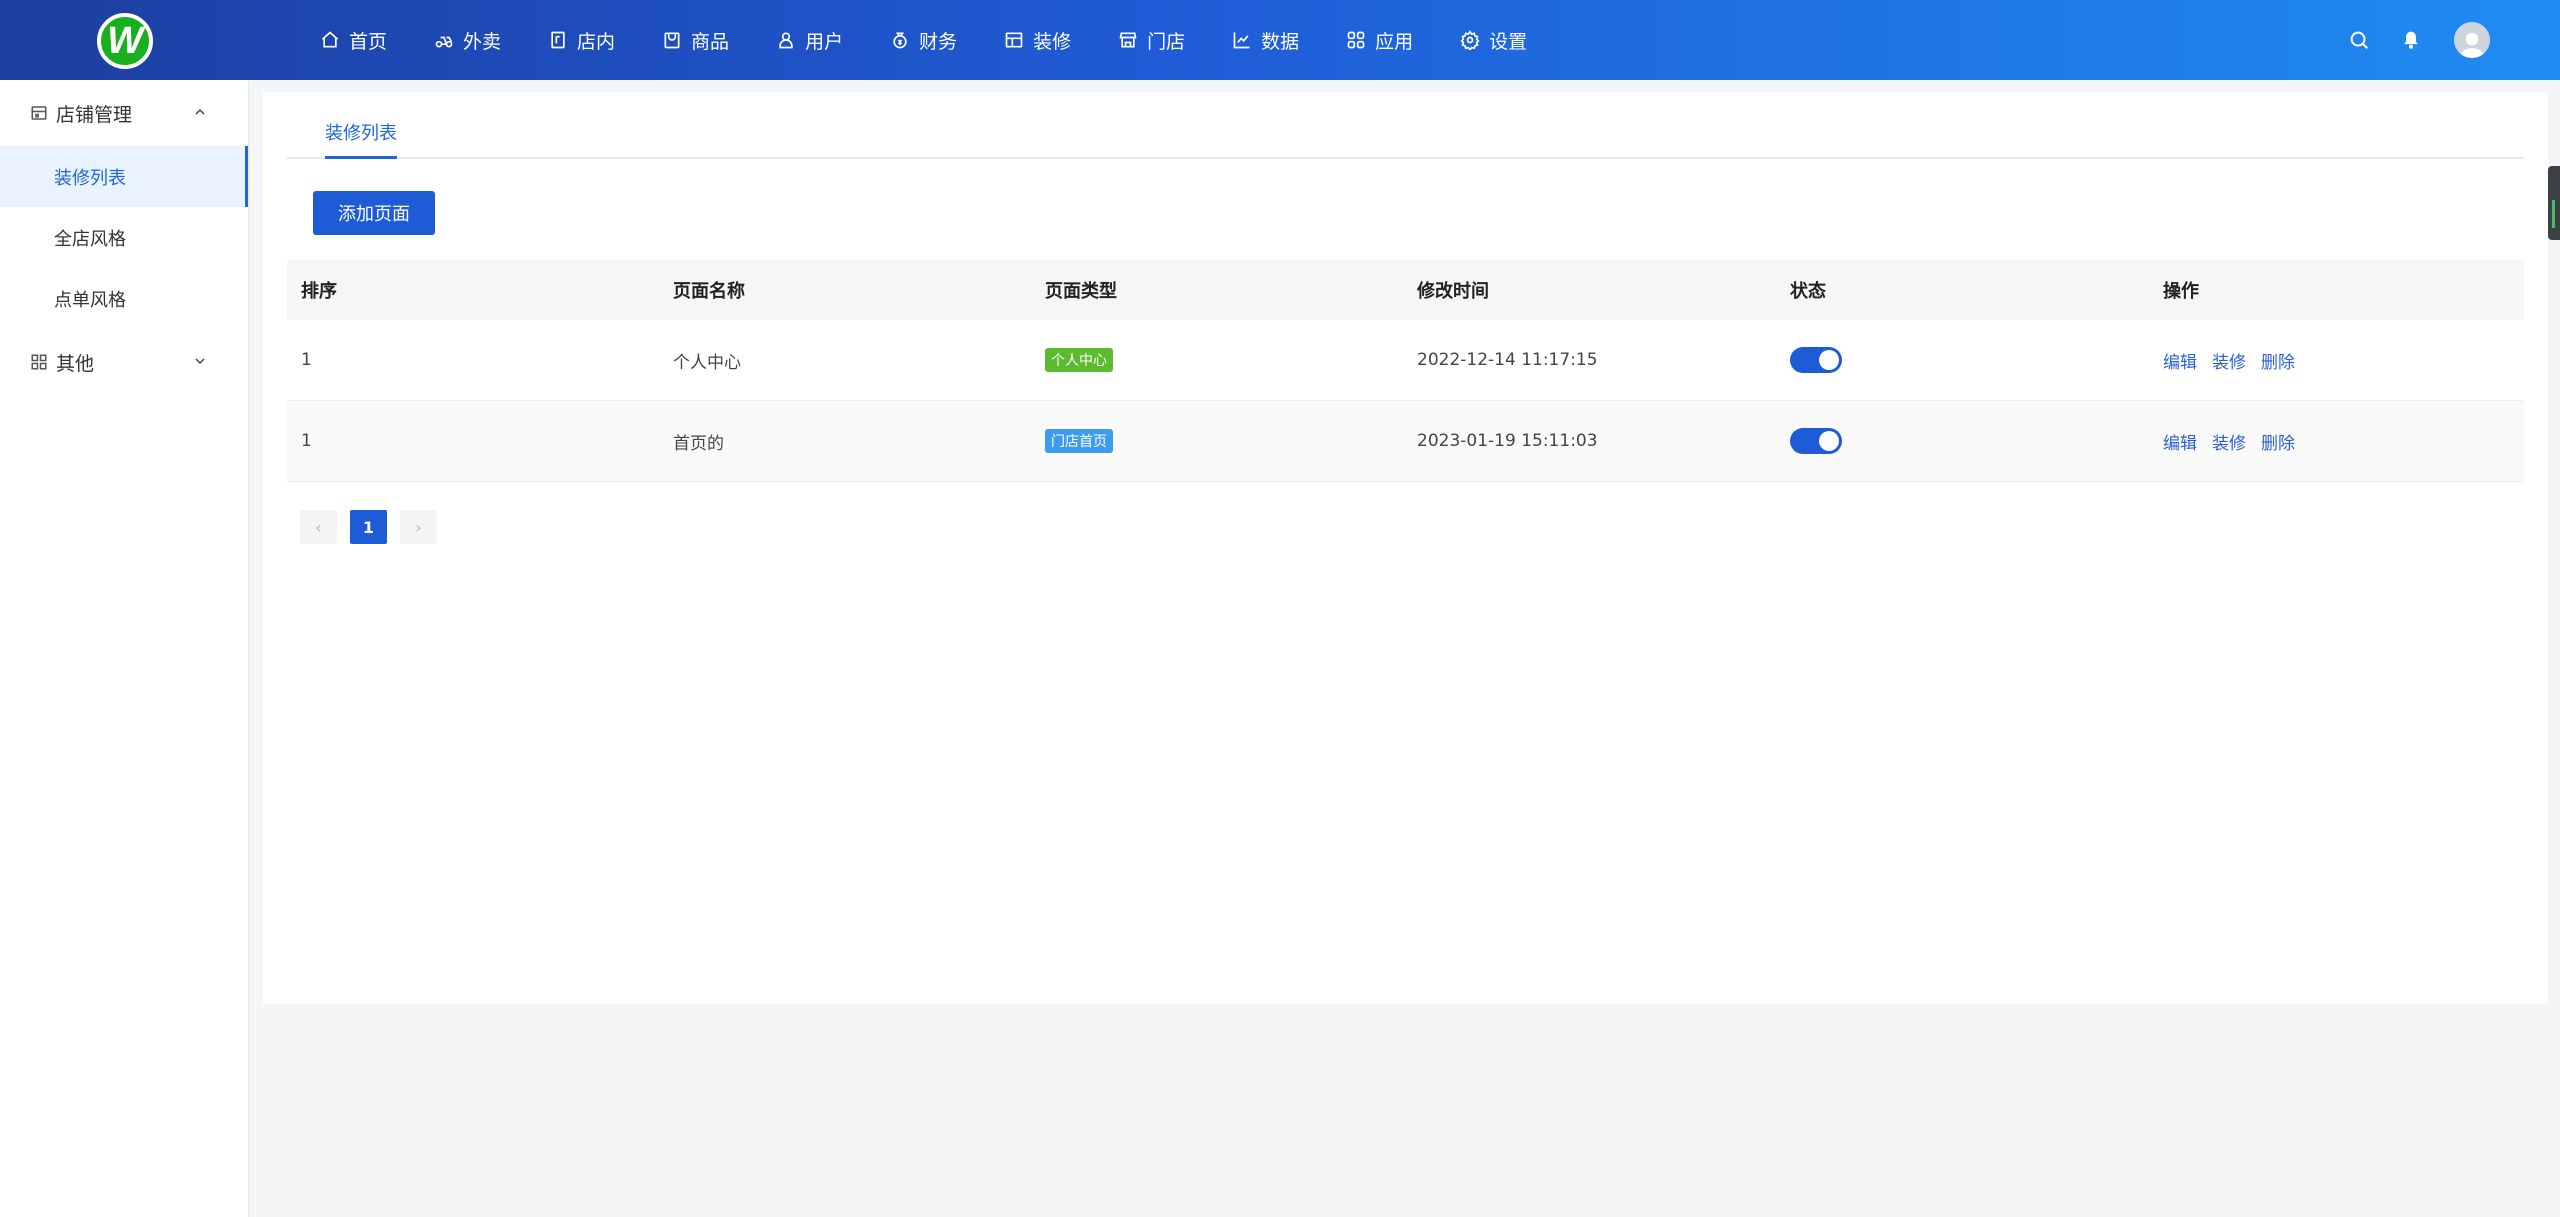 This screenshot has height=1217, width=2560. Describe the element at coordinates (94, 114) in the screenshot. I see `sidebar-group-label: 店铺管理` at that location.